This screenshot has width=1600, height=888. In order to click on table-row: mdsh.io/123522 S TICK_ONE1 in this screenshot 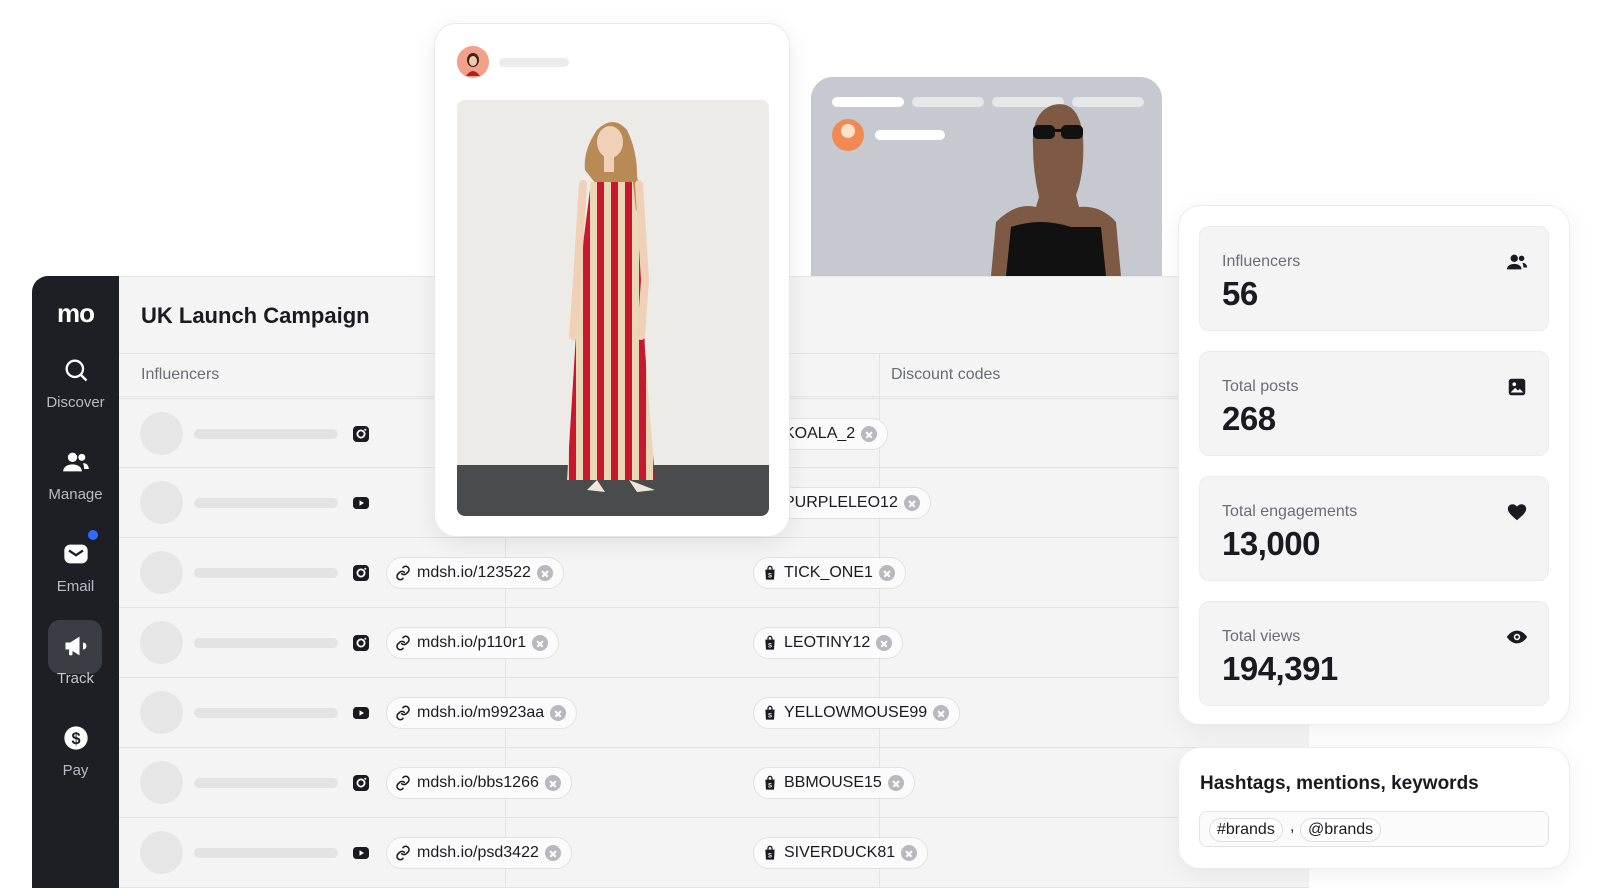, I will do `click(714, 573)`.